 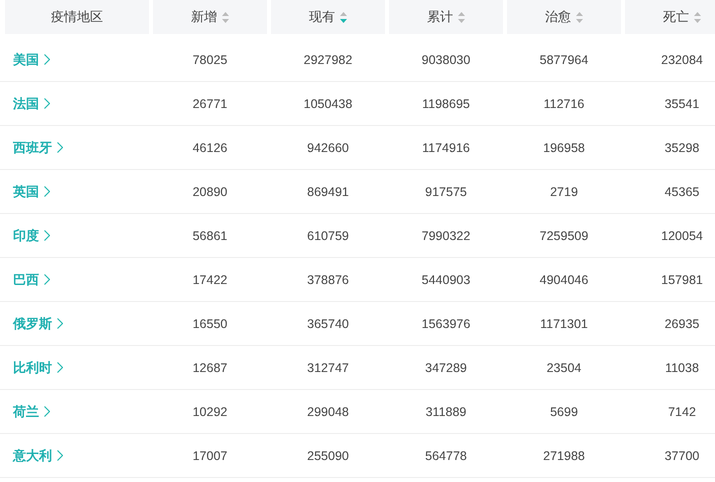 What do you see at coordinates (682, 59) in the screenshot?
I see `table-cell: 232084` at bounding box center [682, 59].